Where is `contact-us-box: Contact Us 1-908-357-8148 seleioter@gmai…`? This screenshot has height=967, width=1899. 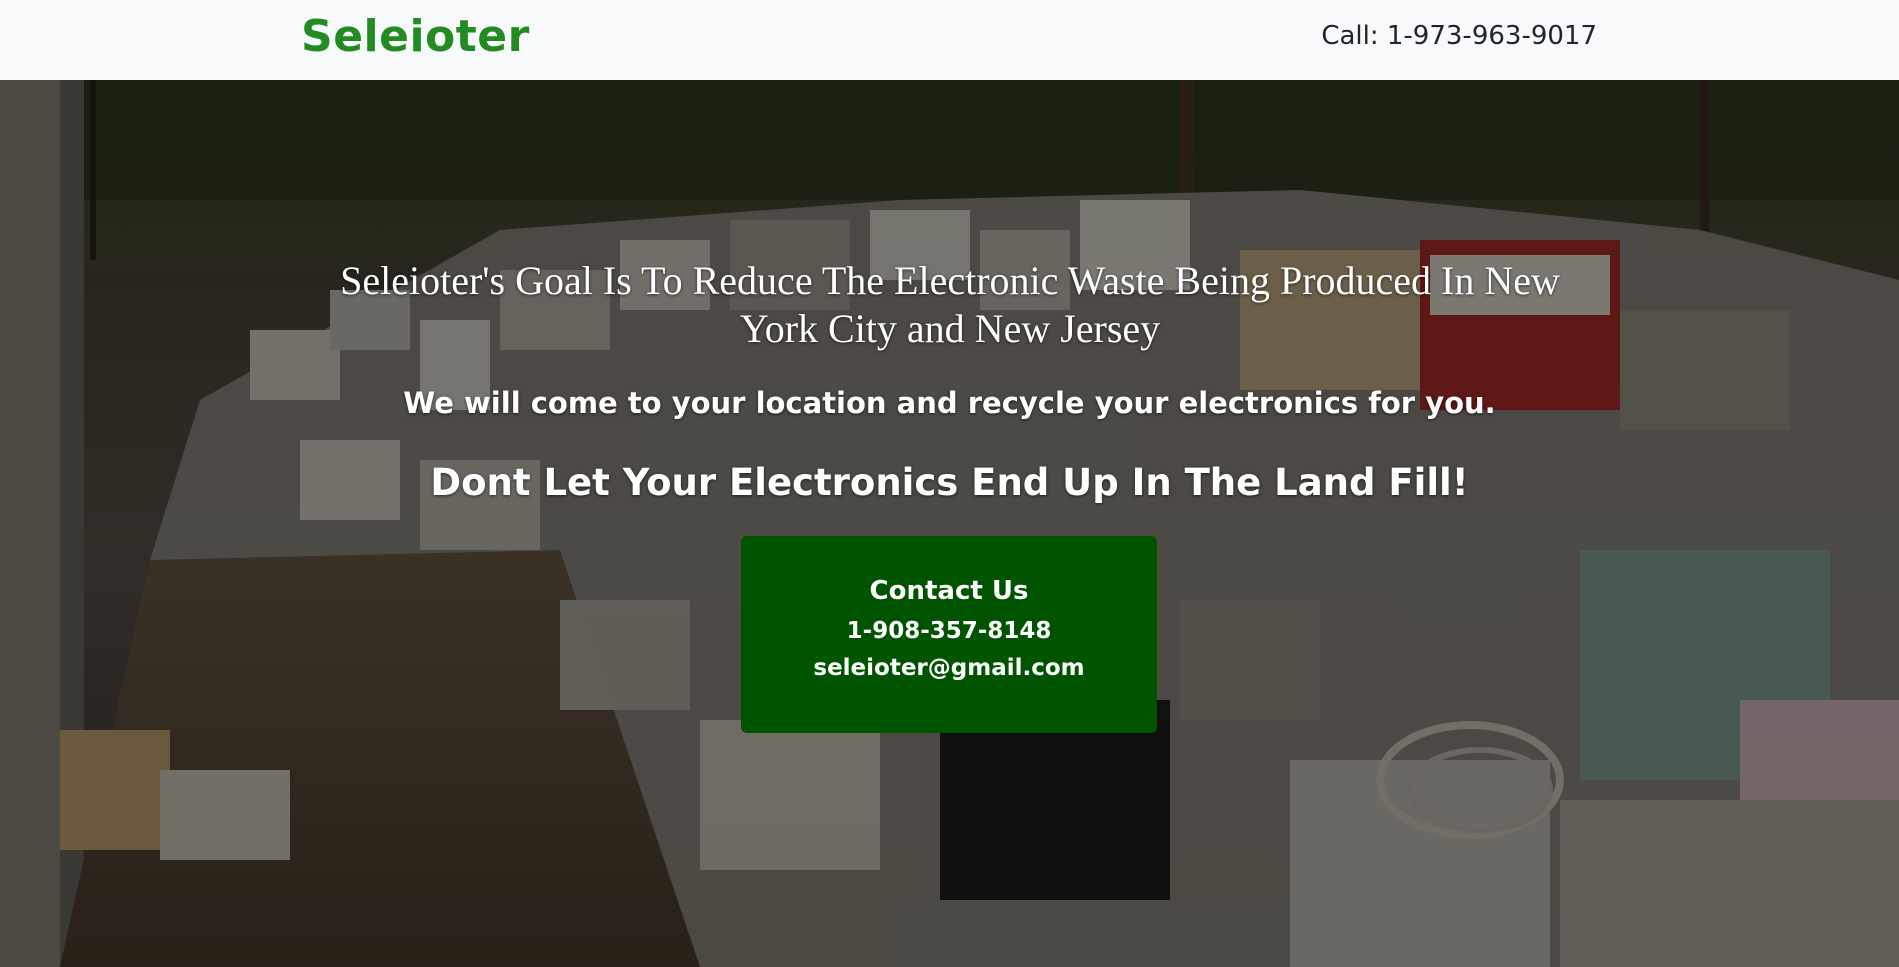
contact-us-box: Contact Us 1-908-357-8148 seleioter@gmai… is located at coordinates (949, 634).